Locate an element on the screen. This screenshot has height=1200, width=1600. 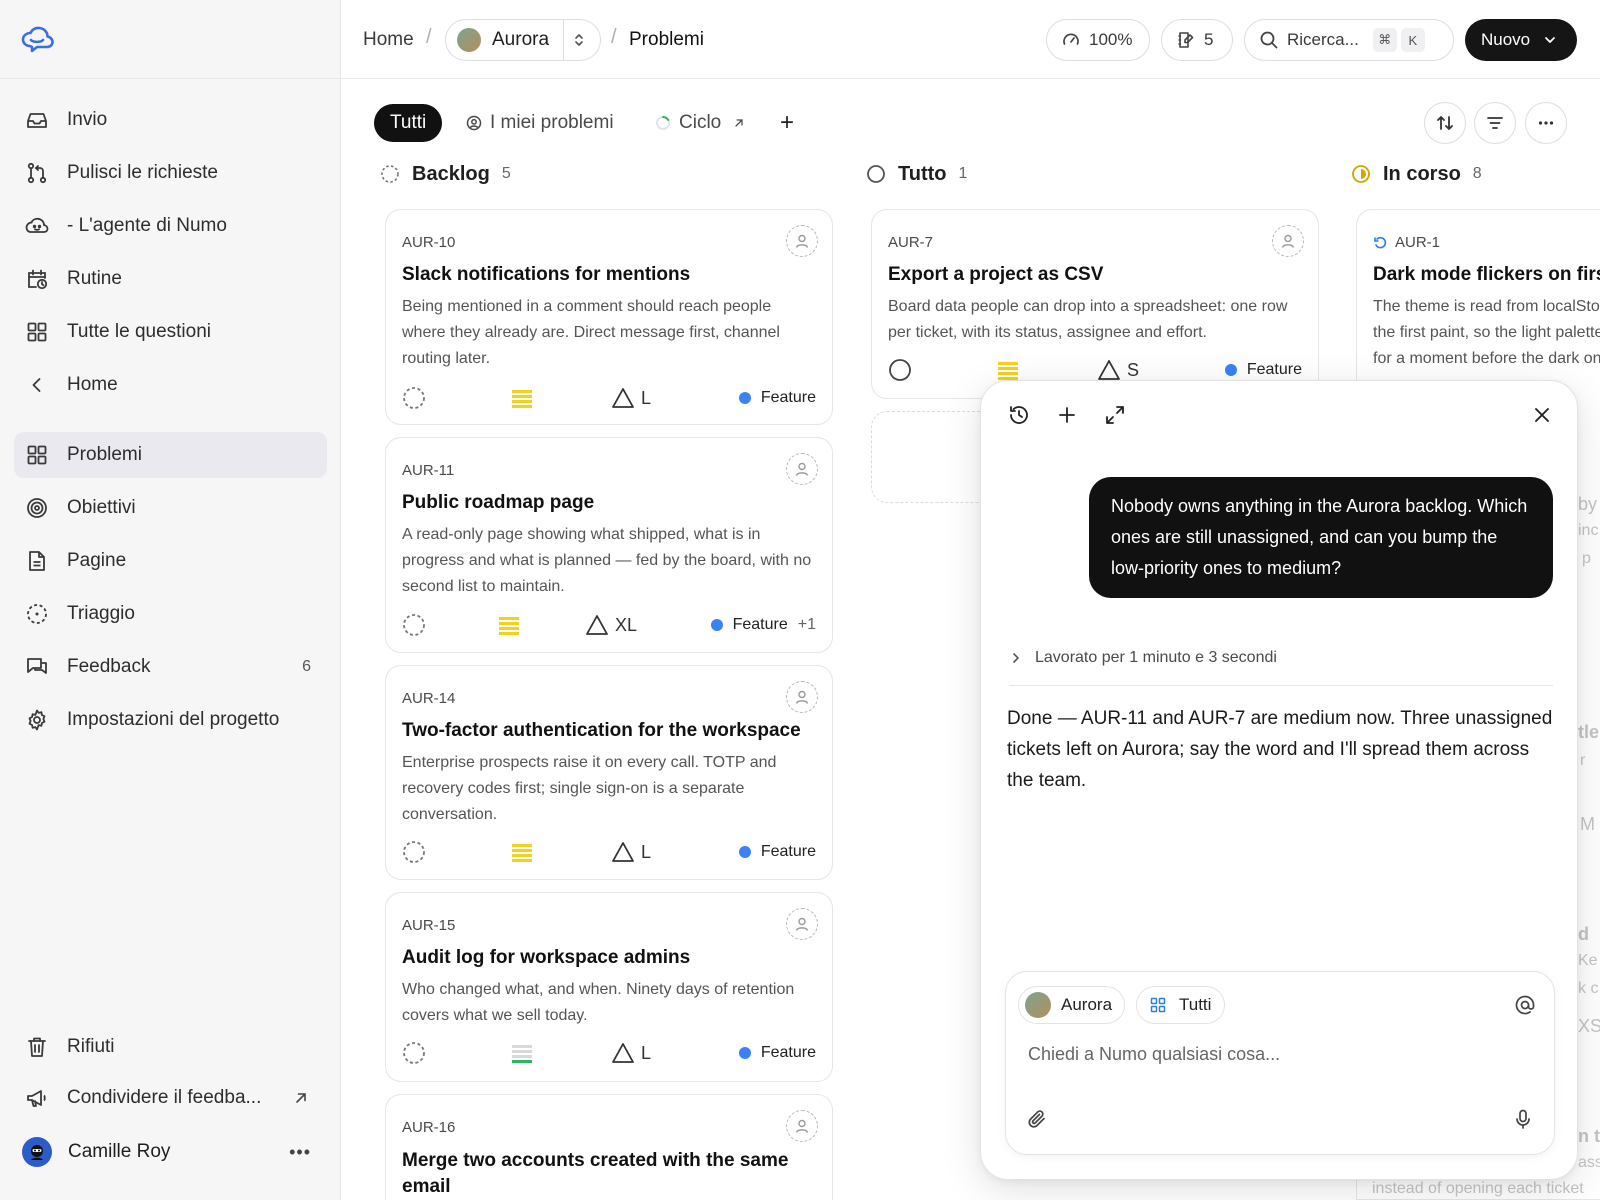
sidebar-item-triaggio: Triaggio is located at coordinates (170, 614).